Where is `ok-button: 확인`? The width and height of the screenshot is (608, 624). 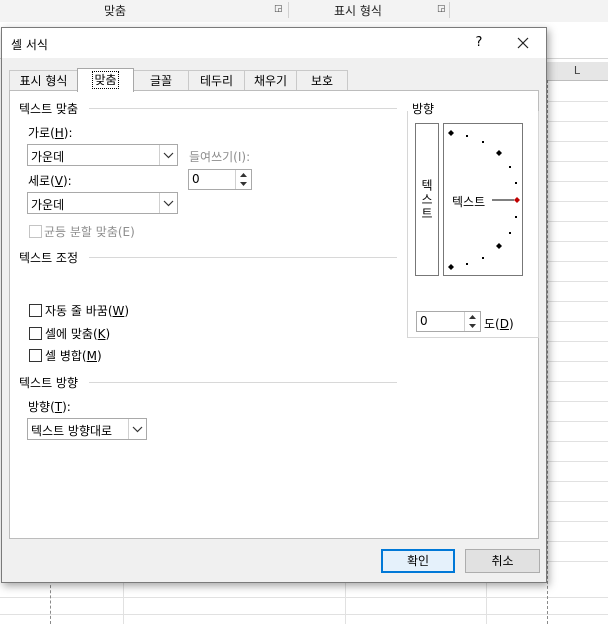 ok-button: 확인 is located at coordinates (418, 561).